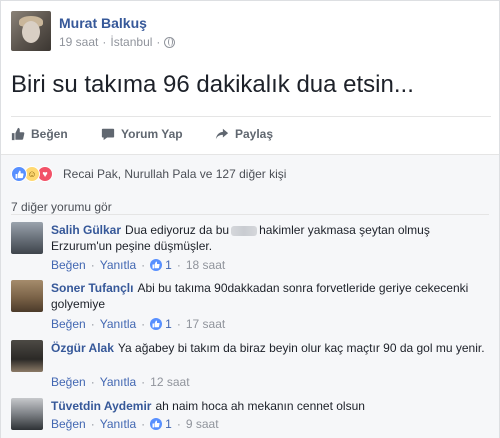 The height and width of the screenshot is (438, 500). Describe the element at coordinates (92, 288) in the screenshot. I see `commenter-name: Soner Tufançlı` at that location.